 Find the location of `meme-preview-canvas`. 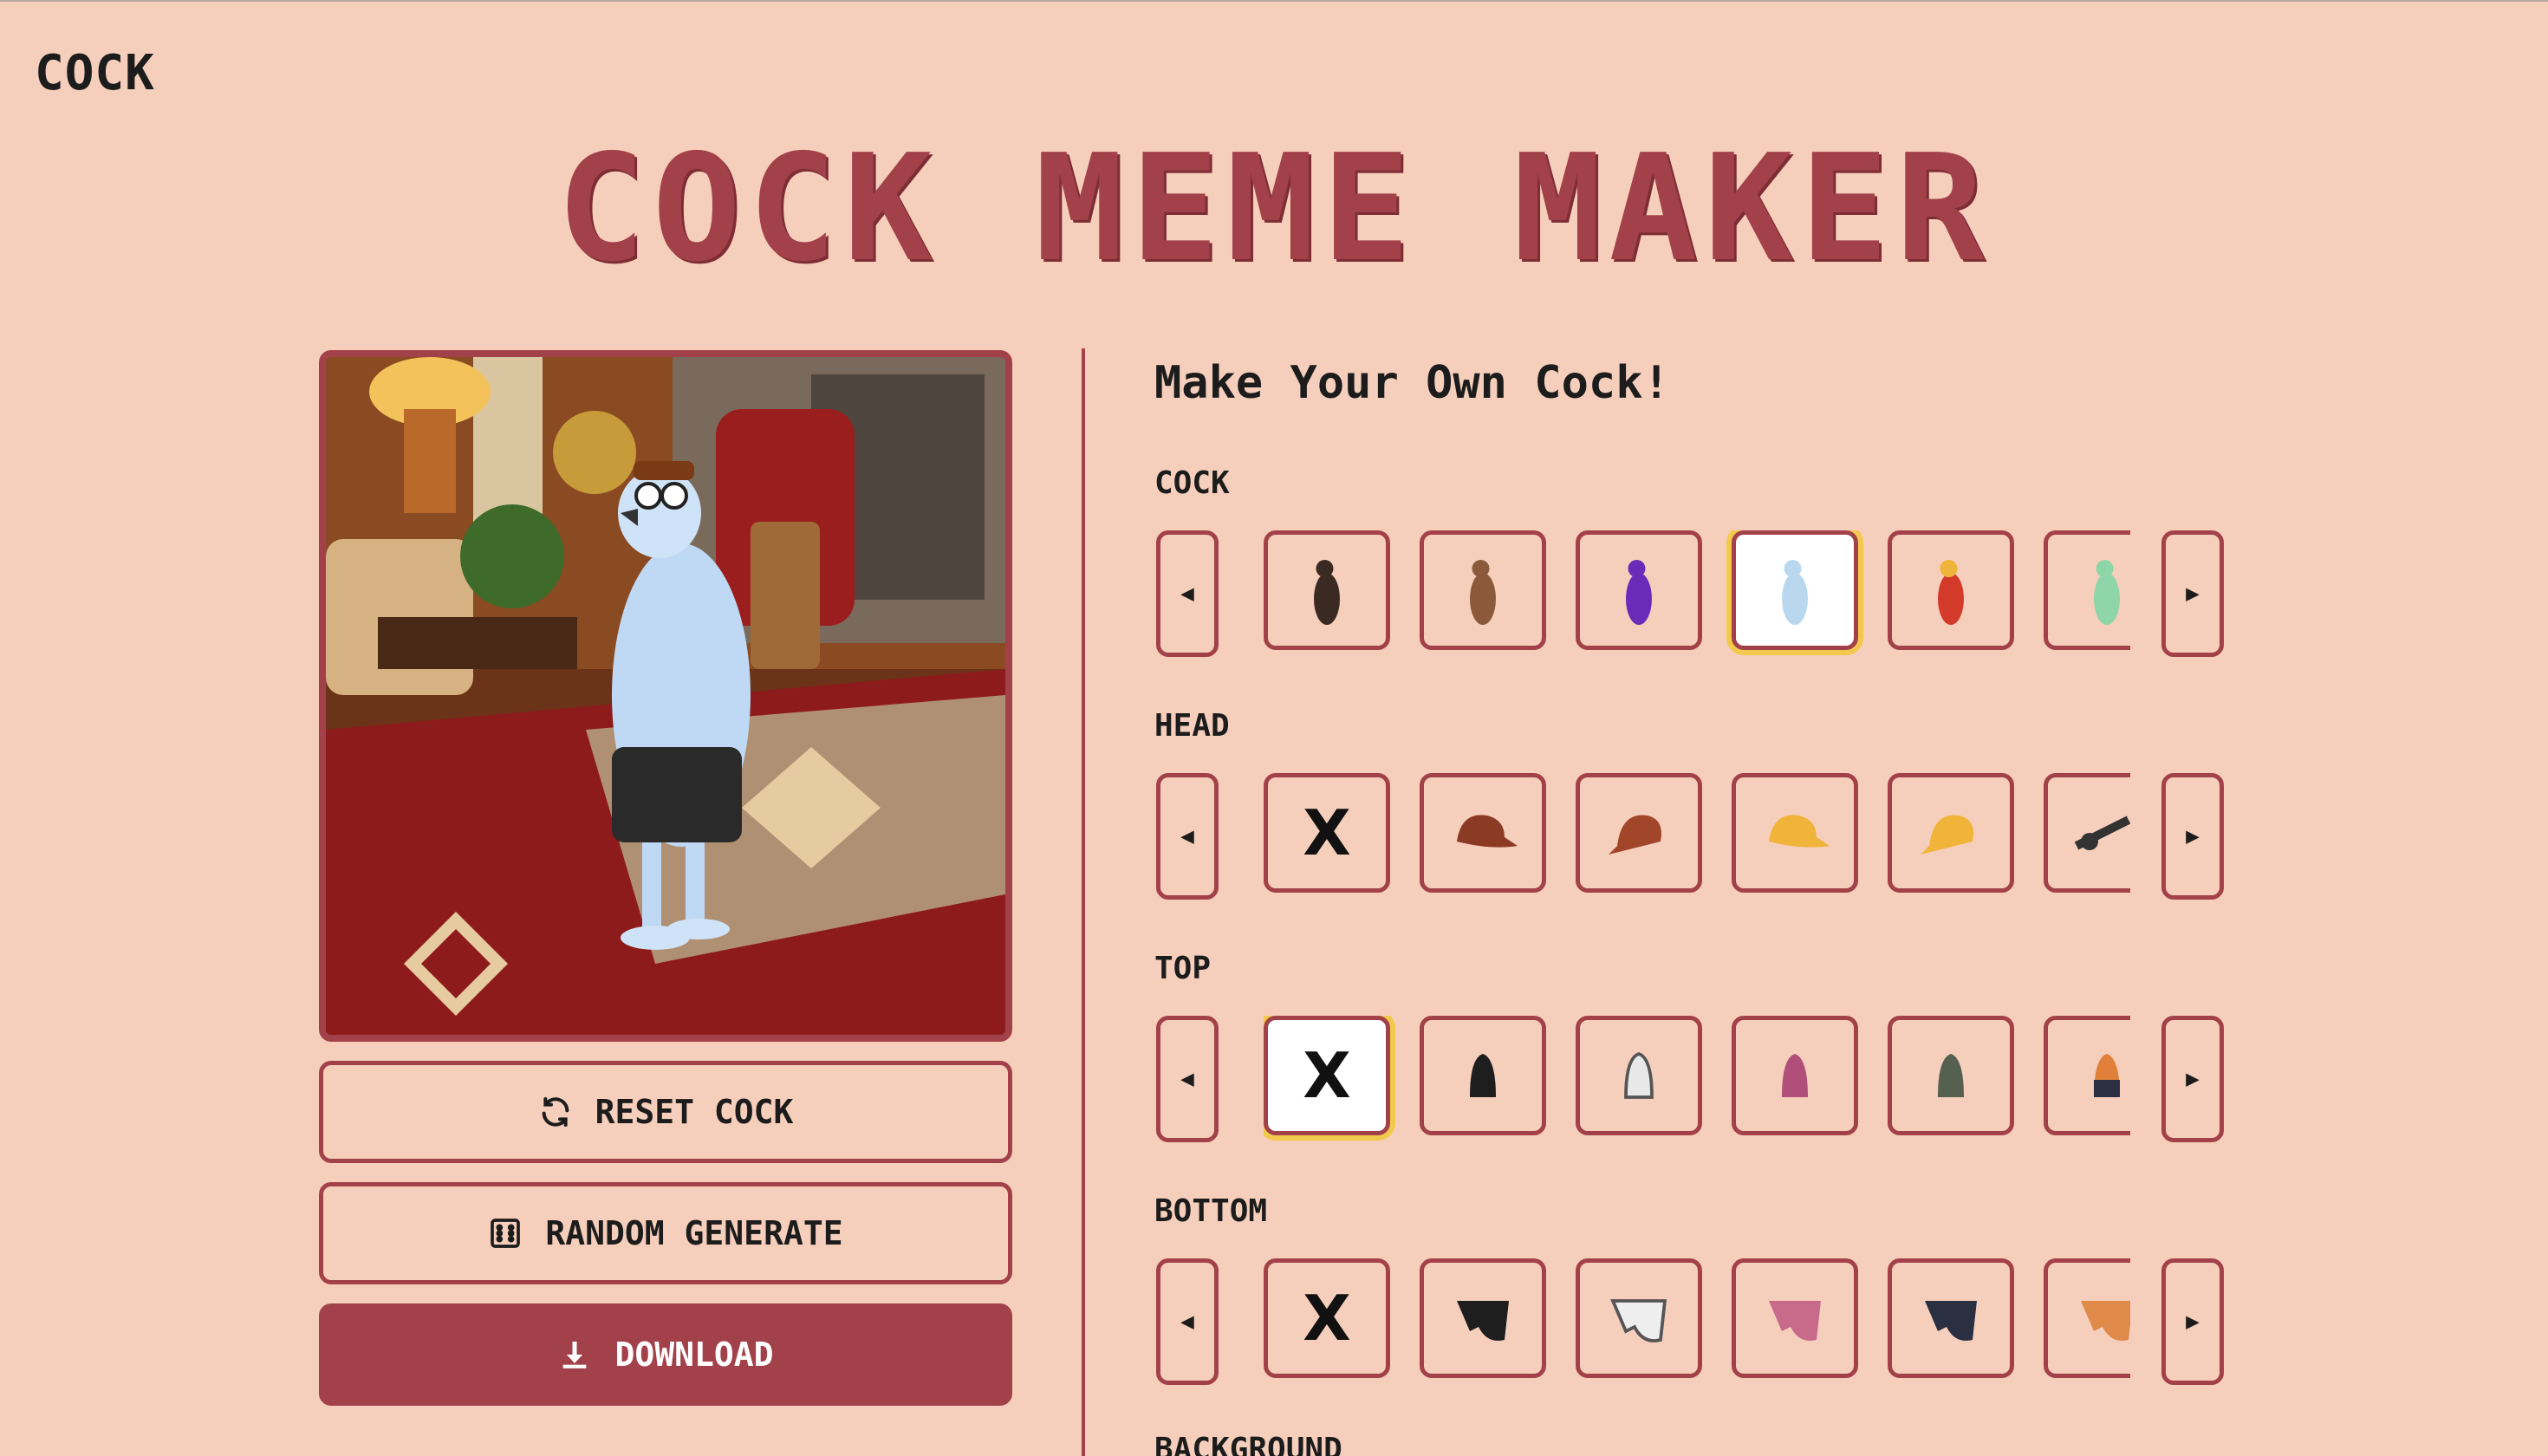

meme-preview-canvas is located at coordinates (665, 696).